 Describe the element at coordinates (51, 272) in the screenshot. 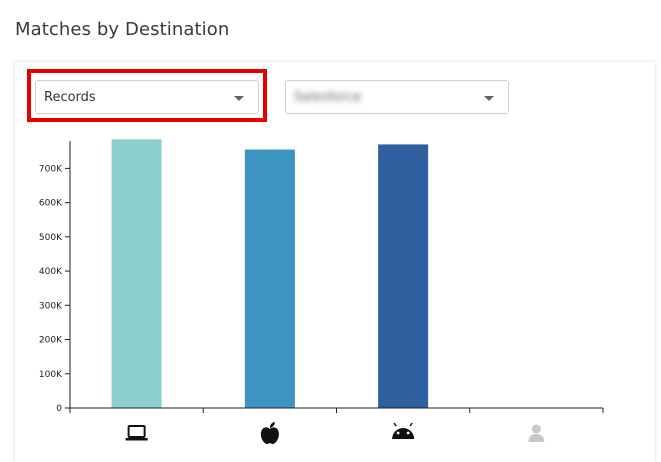

I see `y-tick-label: 400K` at that location.